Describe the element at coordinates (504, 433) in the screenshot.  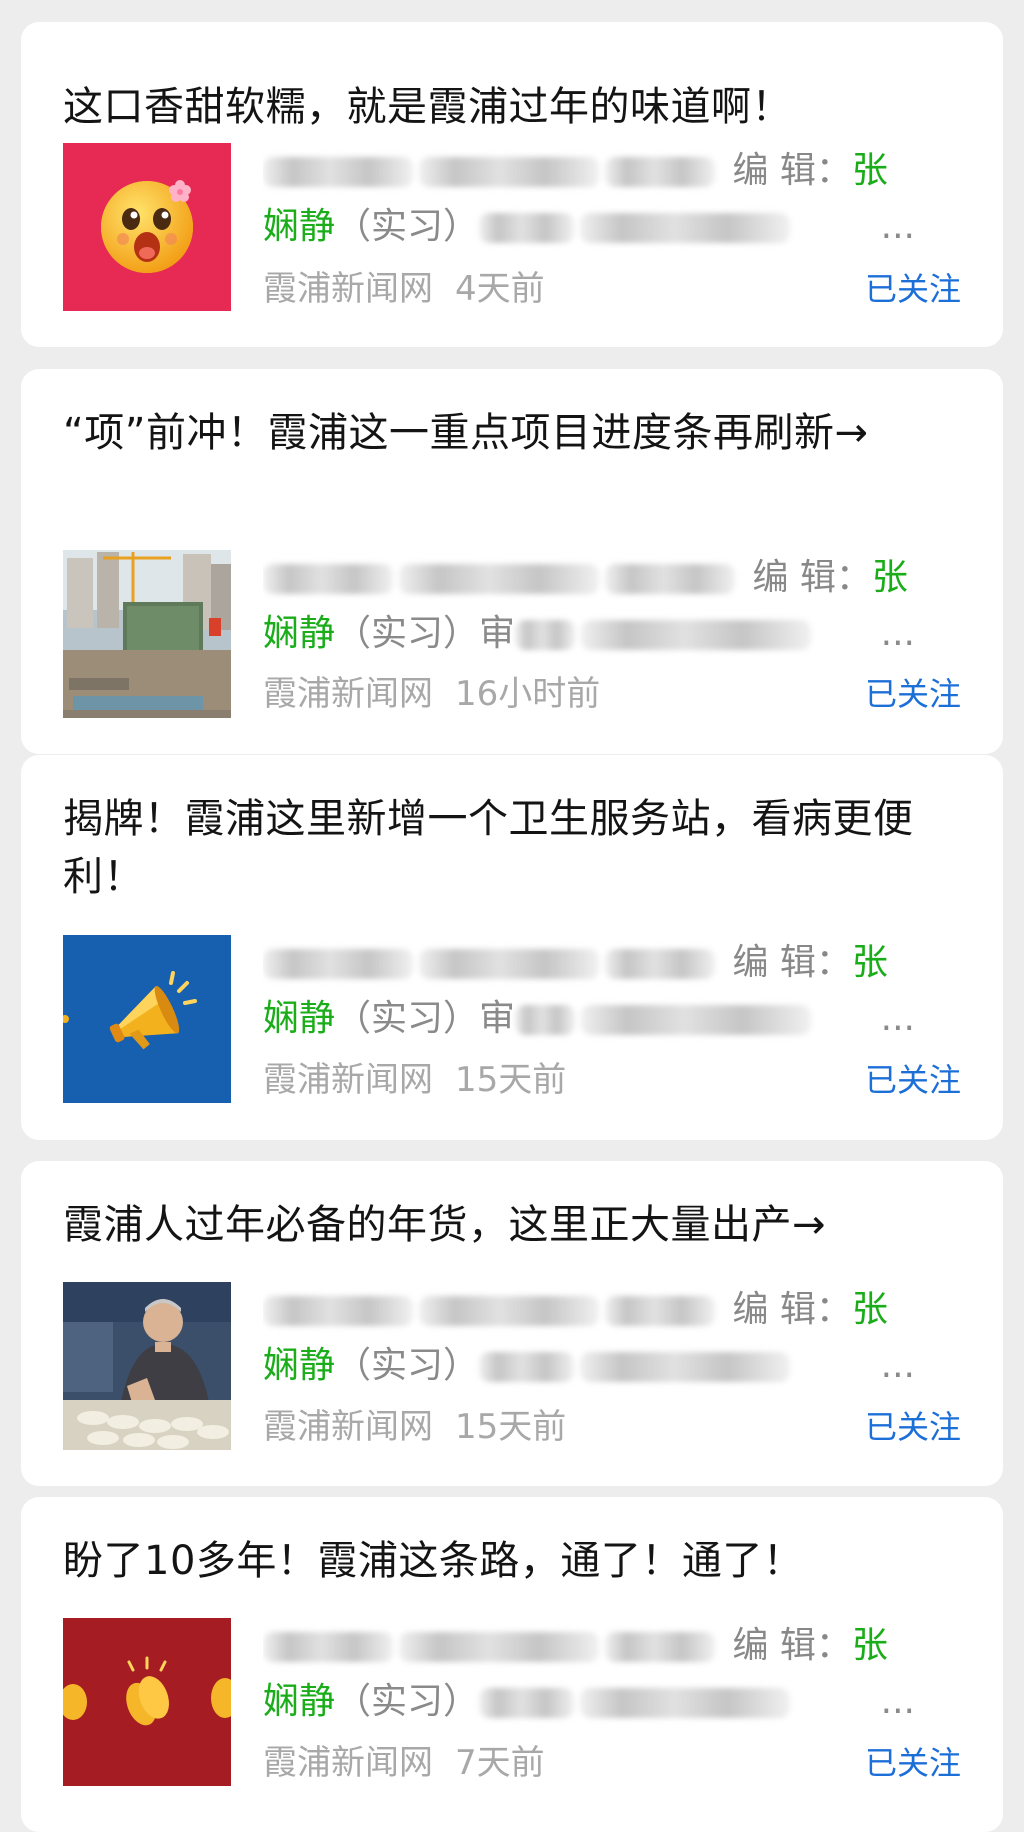
I see `article-title: “项”前冲！霞浦这一重点项目进度条再刷新→` at that location.